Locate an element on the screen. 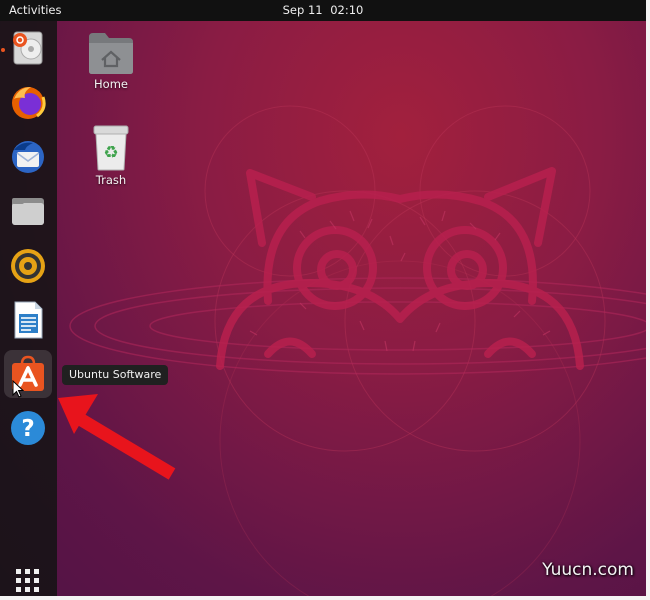 The width and height of the screenshot is (650, 600). clock-button: Sep 11 02:10 is located at coordinates (323, 10).